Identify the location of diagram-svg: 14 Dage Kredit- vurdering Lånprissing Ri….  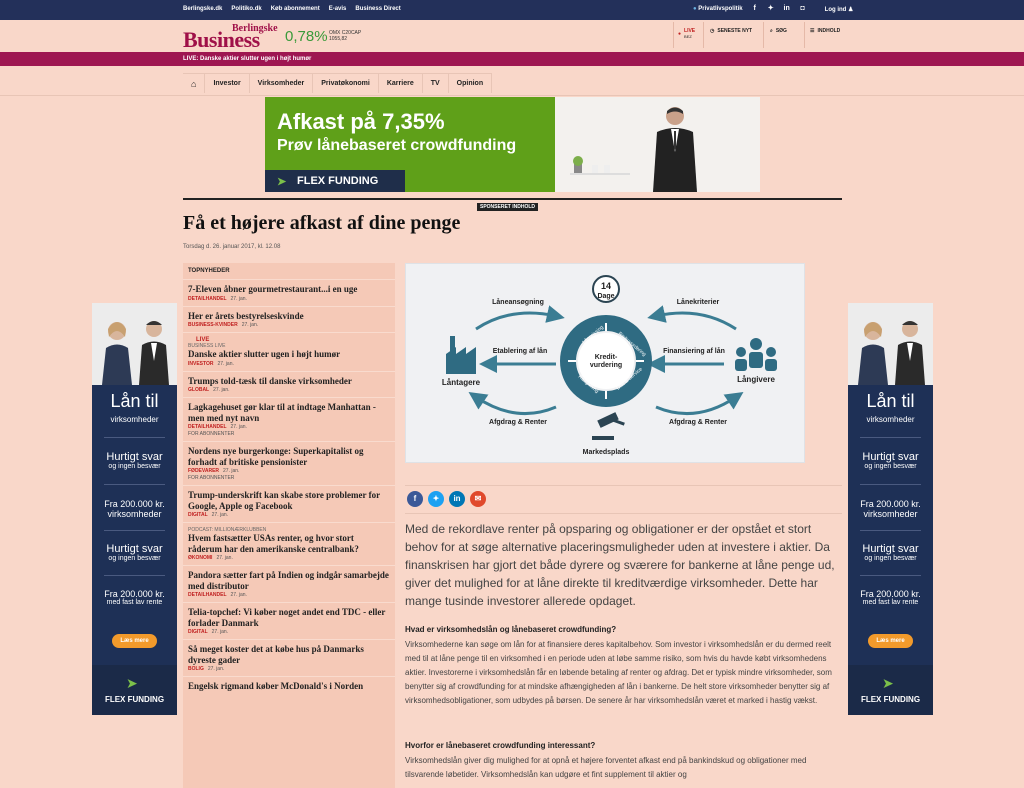
(609, 365).